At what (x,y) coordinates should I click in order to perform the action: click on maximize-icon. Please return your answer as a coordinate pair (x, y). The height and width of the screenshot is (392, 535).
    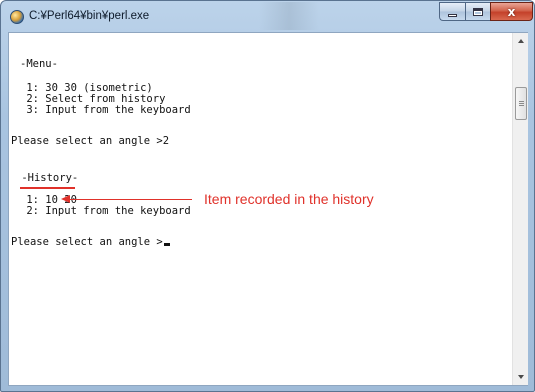
    Looking at the image, I should click on (478, 11).